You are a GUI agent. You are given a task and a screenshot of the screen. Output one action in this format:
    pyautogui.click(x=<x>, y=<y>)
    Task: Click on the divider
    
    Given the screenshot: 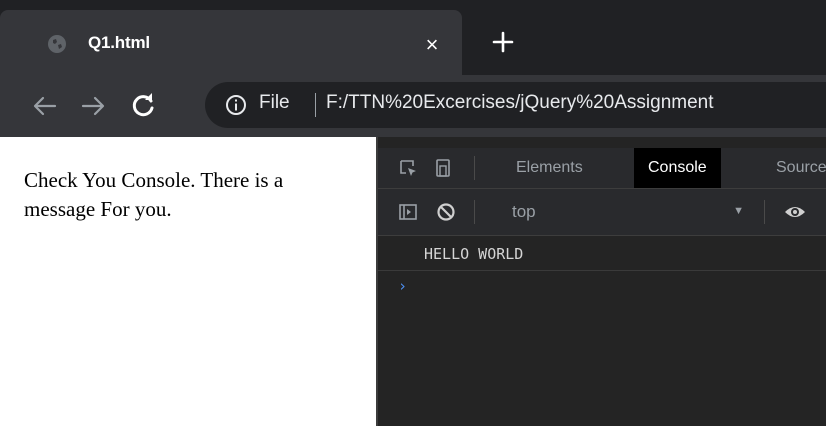 What is the action you would take?
    pyautogui.click(x=315, y=105)
    